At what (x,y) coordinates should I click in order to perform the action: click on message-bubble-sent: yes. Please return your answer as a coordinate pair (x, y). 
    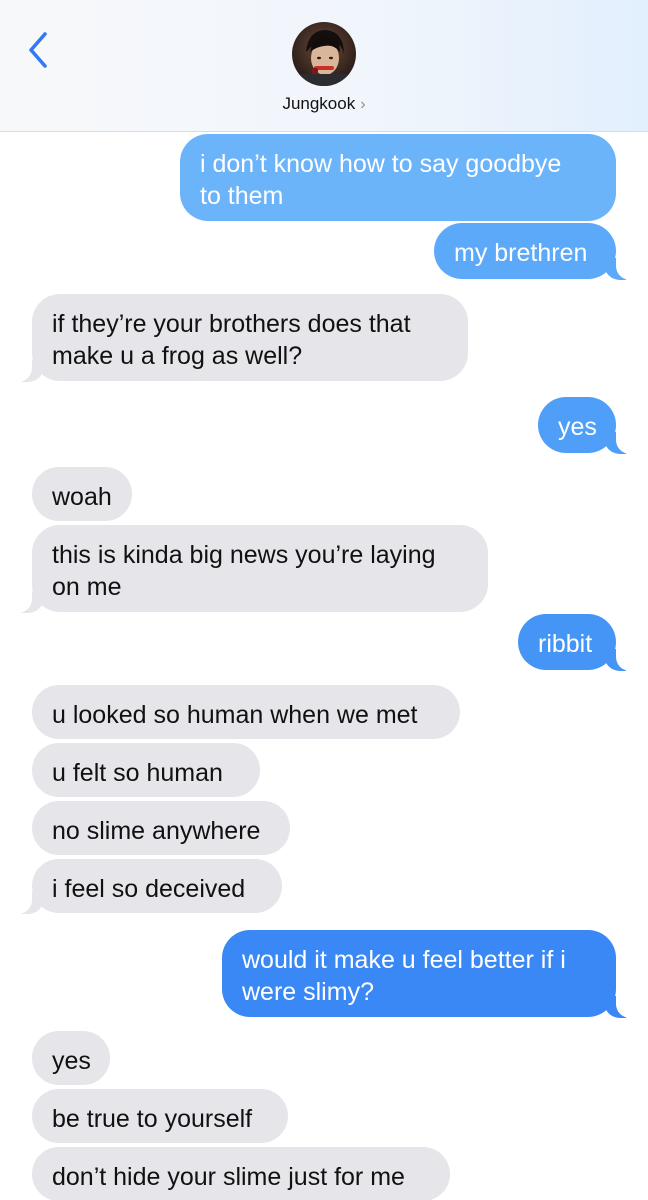
    Looking at the image, I should click on (577, 425).